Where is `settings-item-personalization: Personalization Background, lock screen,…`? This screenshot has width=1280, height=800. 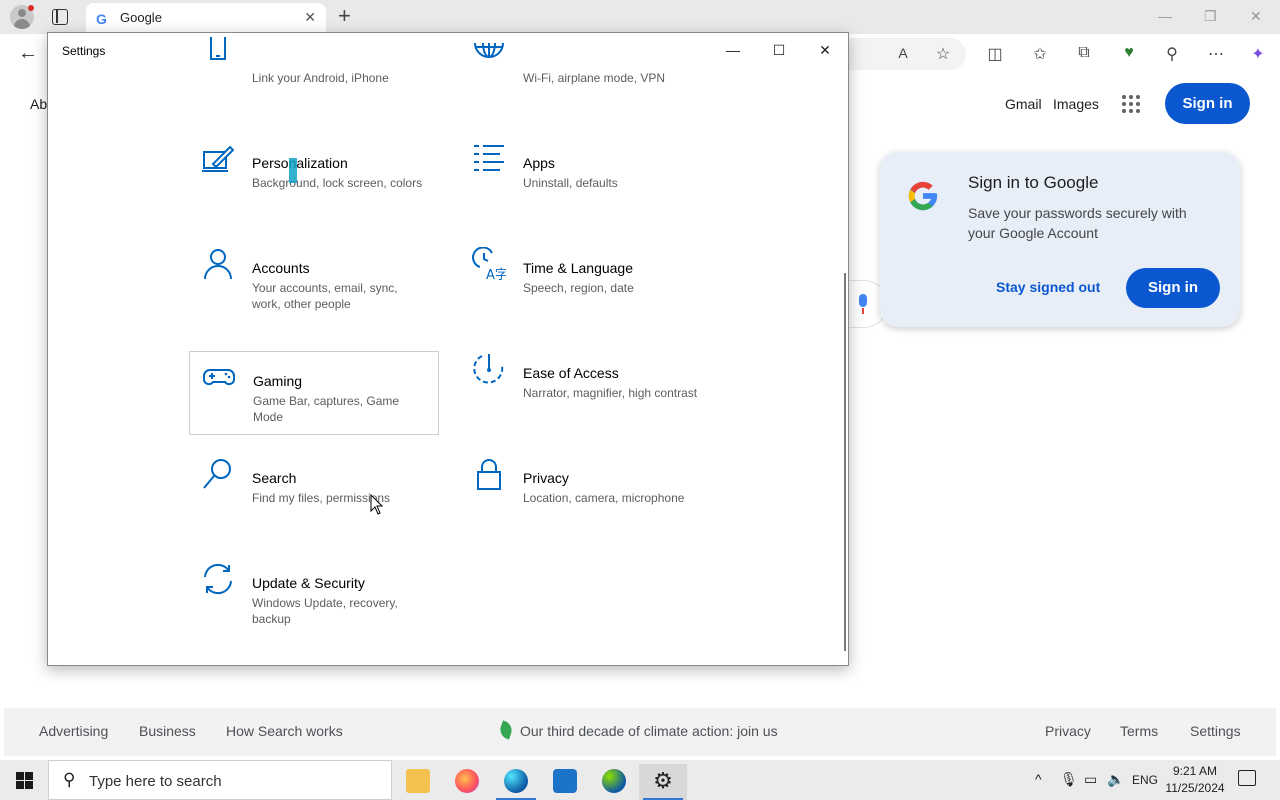
settings-item-personalization: Personalization Background, lock screen,… is located at coordinates (314, 176).